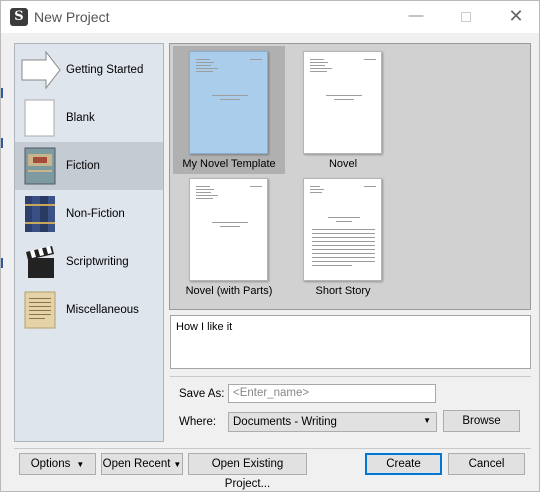  Describe the element at coordinates (332, 393) in the screenshot. I see `save-as-input: <Enter_name>` at that location.